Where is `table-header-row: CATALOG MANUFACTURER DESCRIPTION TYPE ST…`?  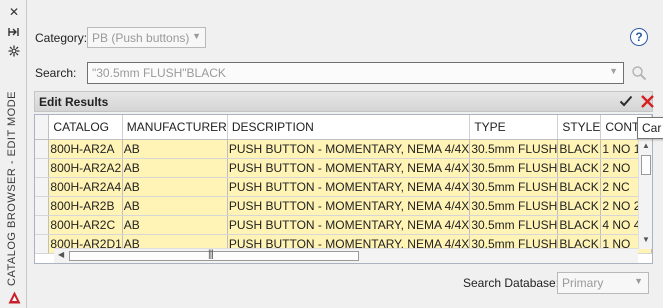 table-header-row: CATALOG MANUFACTURER DESCRIPTION TYPE ST… is located at coordinates (343, 127).